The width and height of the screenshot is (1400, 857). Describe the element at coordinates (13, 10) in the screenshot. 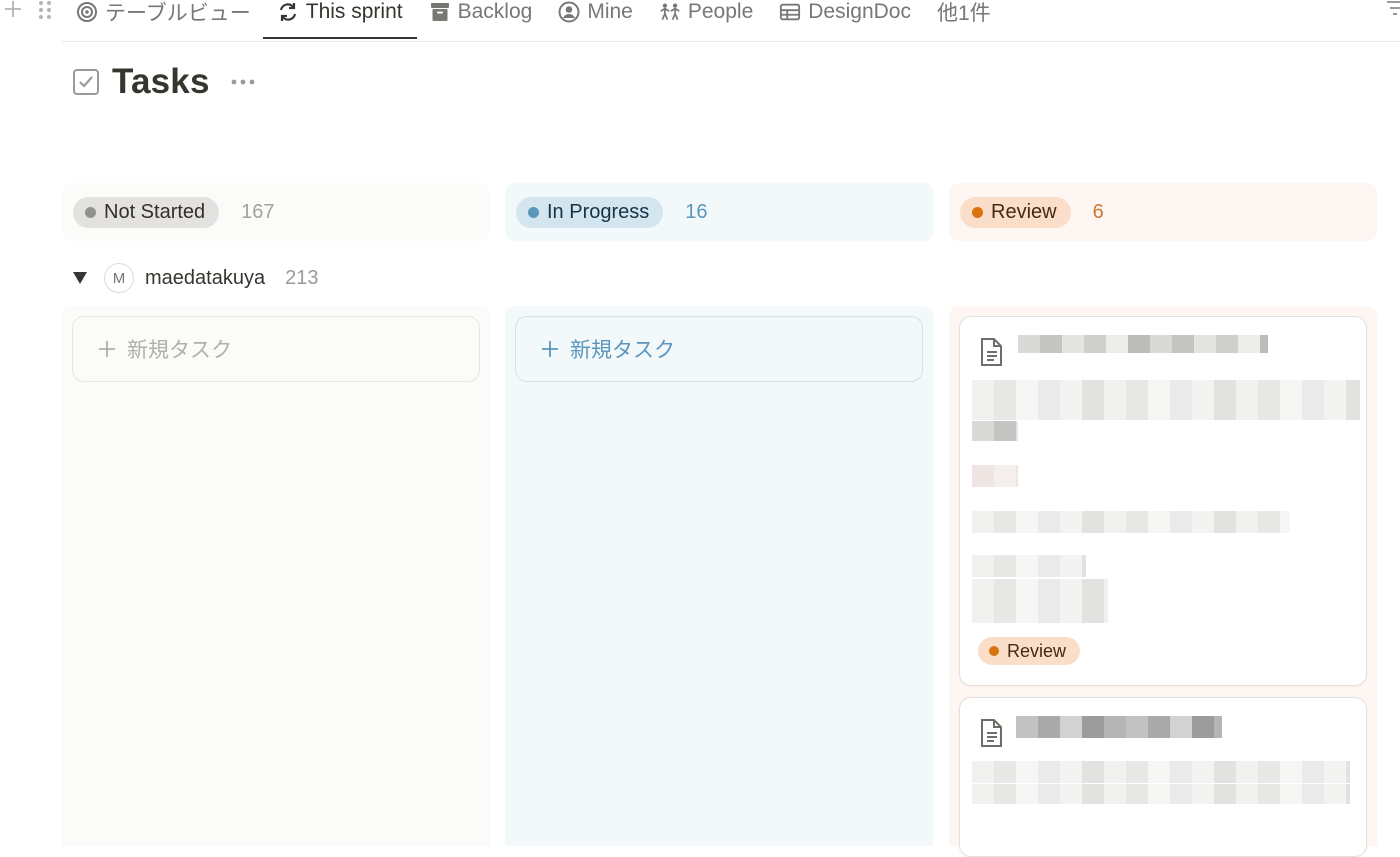

I see `add-block-icon` at that location.